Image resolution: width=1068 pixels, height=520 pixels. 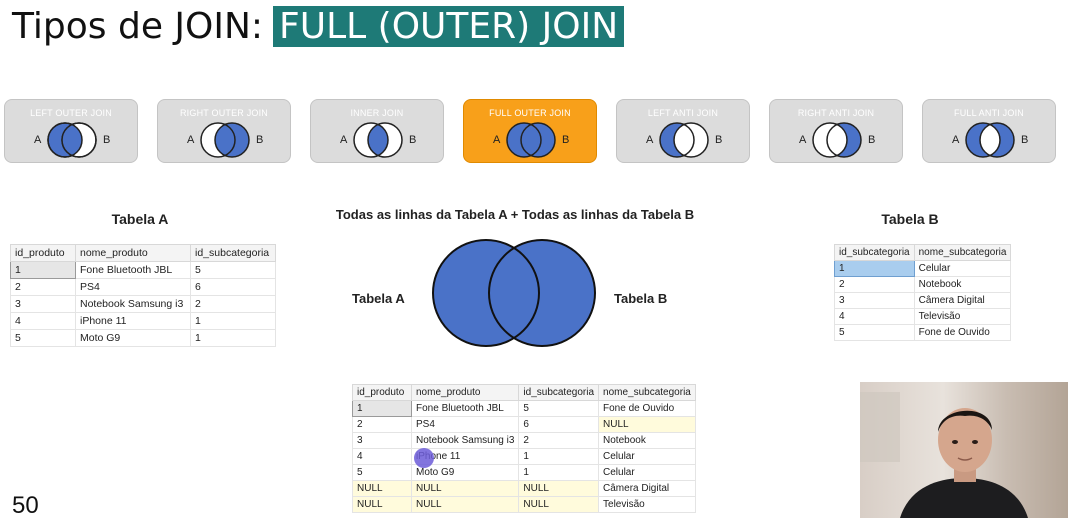 I want to click on table-row: 2 PS4 6 NULL, so click(x=524, y=424).